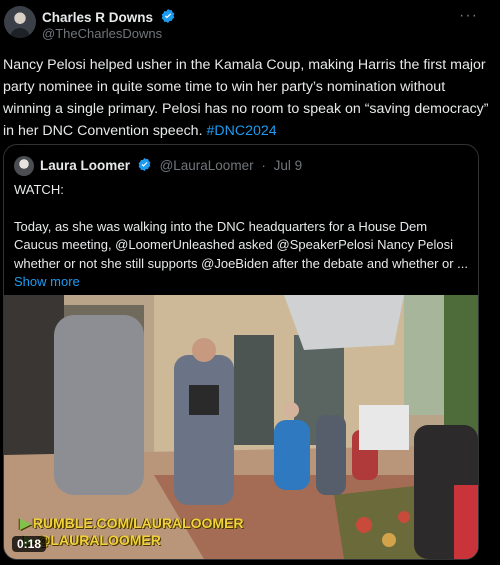 This screenshot has height=565, width=500. What do you see at coordinates (20, 22) in the screenshot?
I see `author-avatar` at bounding box center [20, 22].